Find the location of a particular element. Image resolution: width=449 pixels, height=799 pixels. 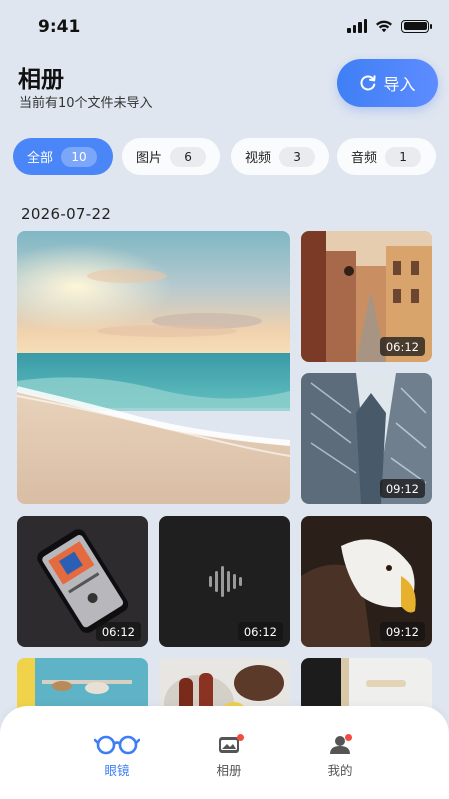

media-tile-eagle: 09:12 is located at coordinates (366, 581).